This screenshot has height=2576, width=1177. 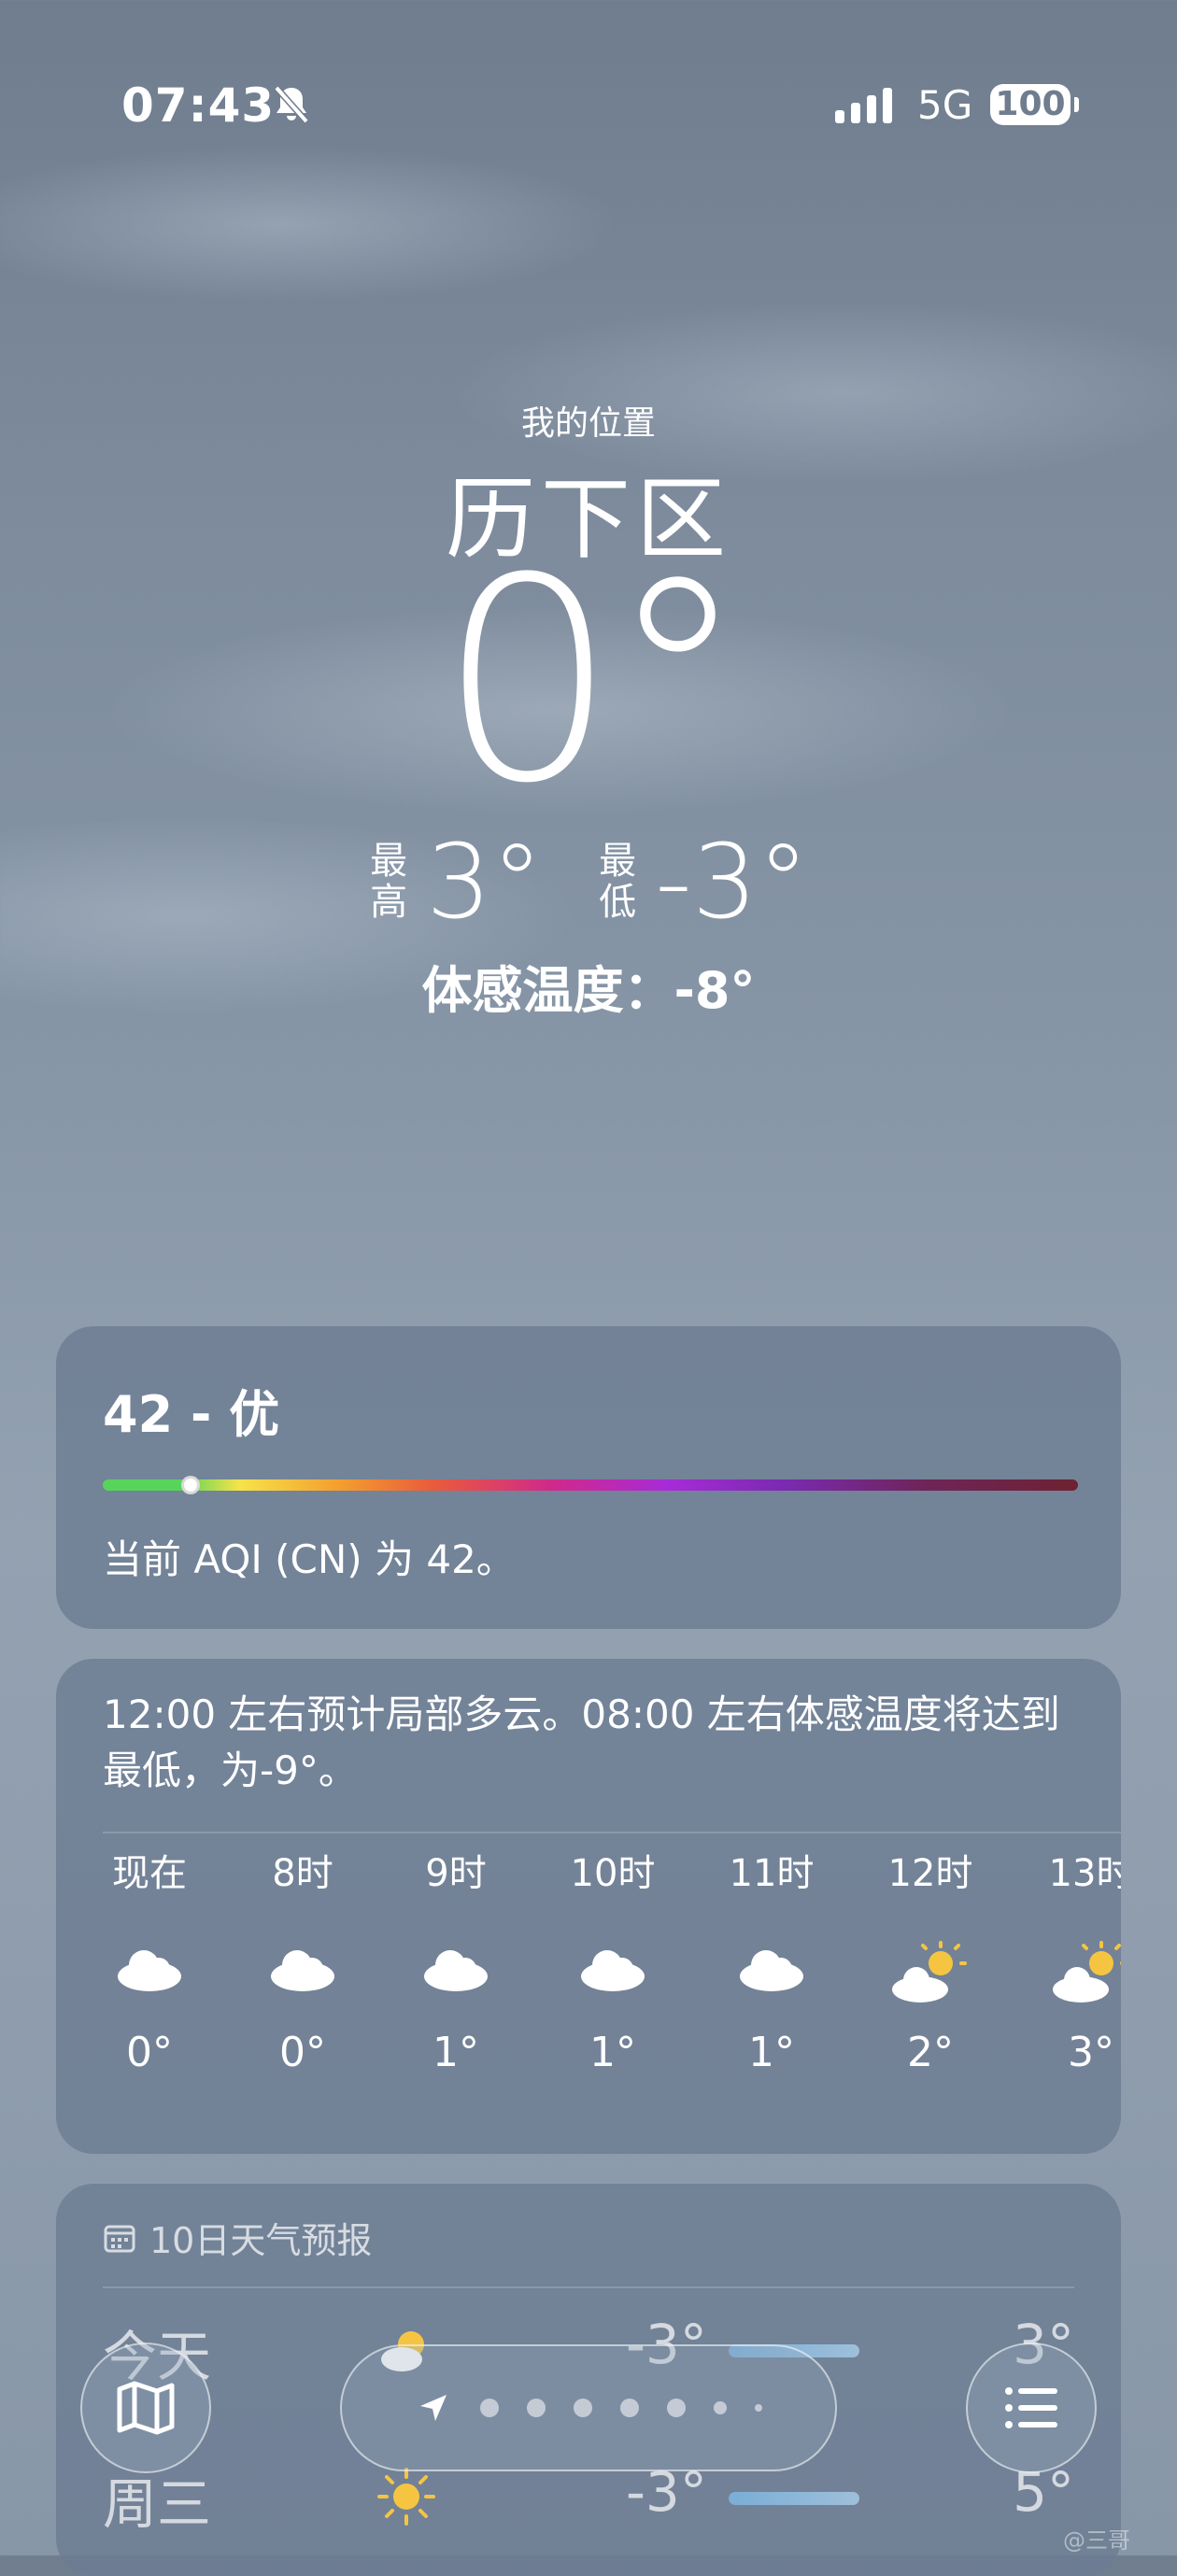 I want to click on status-time: 07:43, so click(x=198, y=105).